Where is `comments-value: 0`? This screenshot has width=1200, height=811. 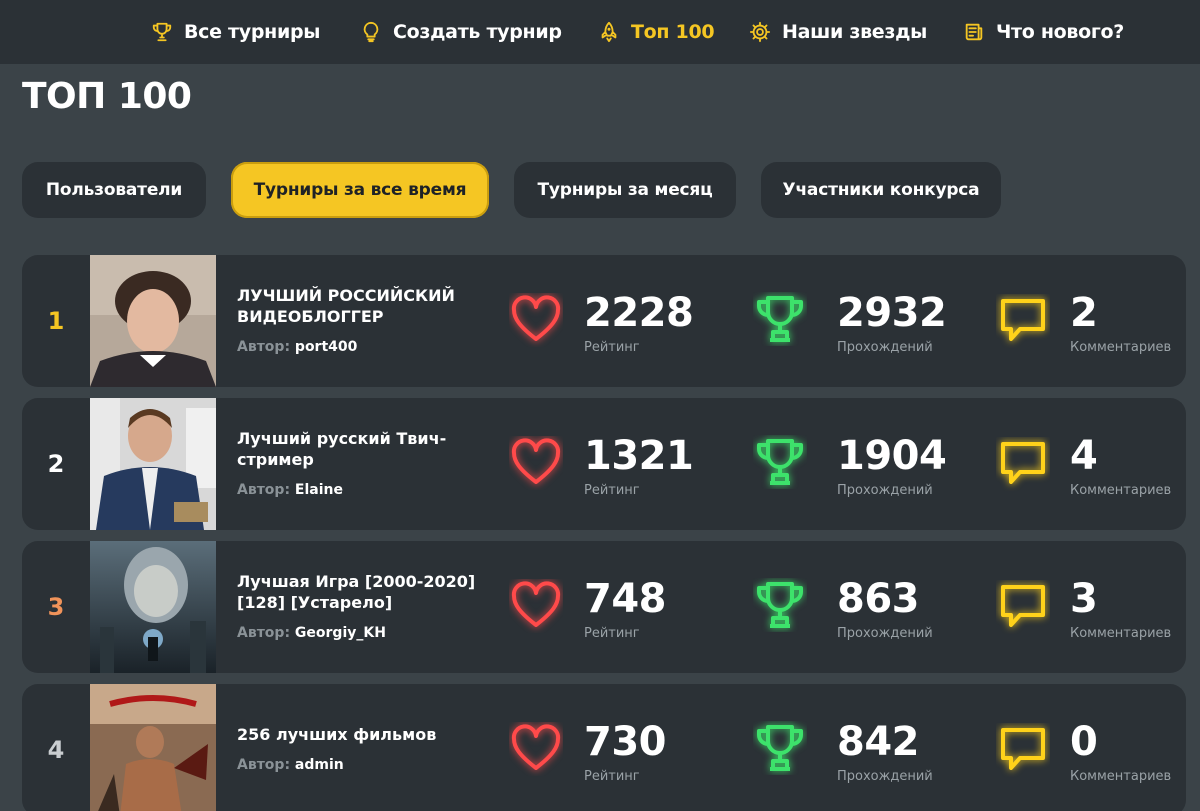
comments-value: 0 is located at coordinates (1084, 742).